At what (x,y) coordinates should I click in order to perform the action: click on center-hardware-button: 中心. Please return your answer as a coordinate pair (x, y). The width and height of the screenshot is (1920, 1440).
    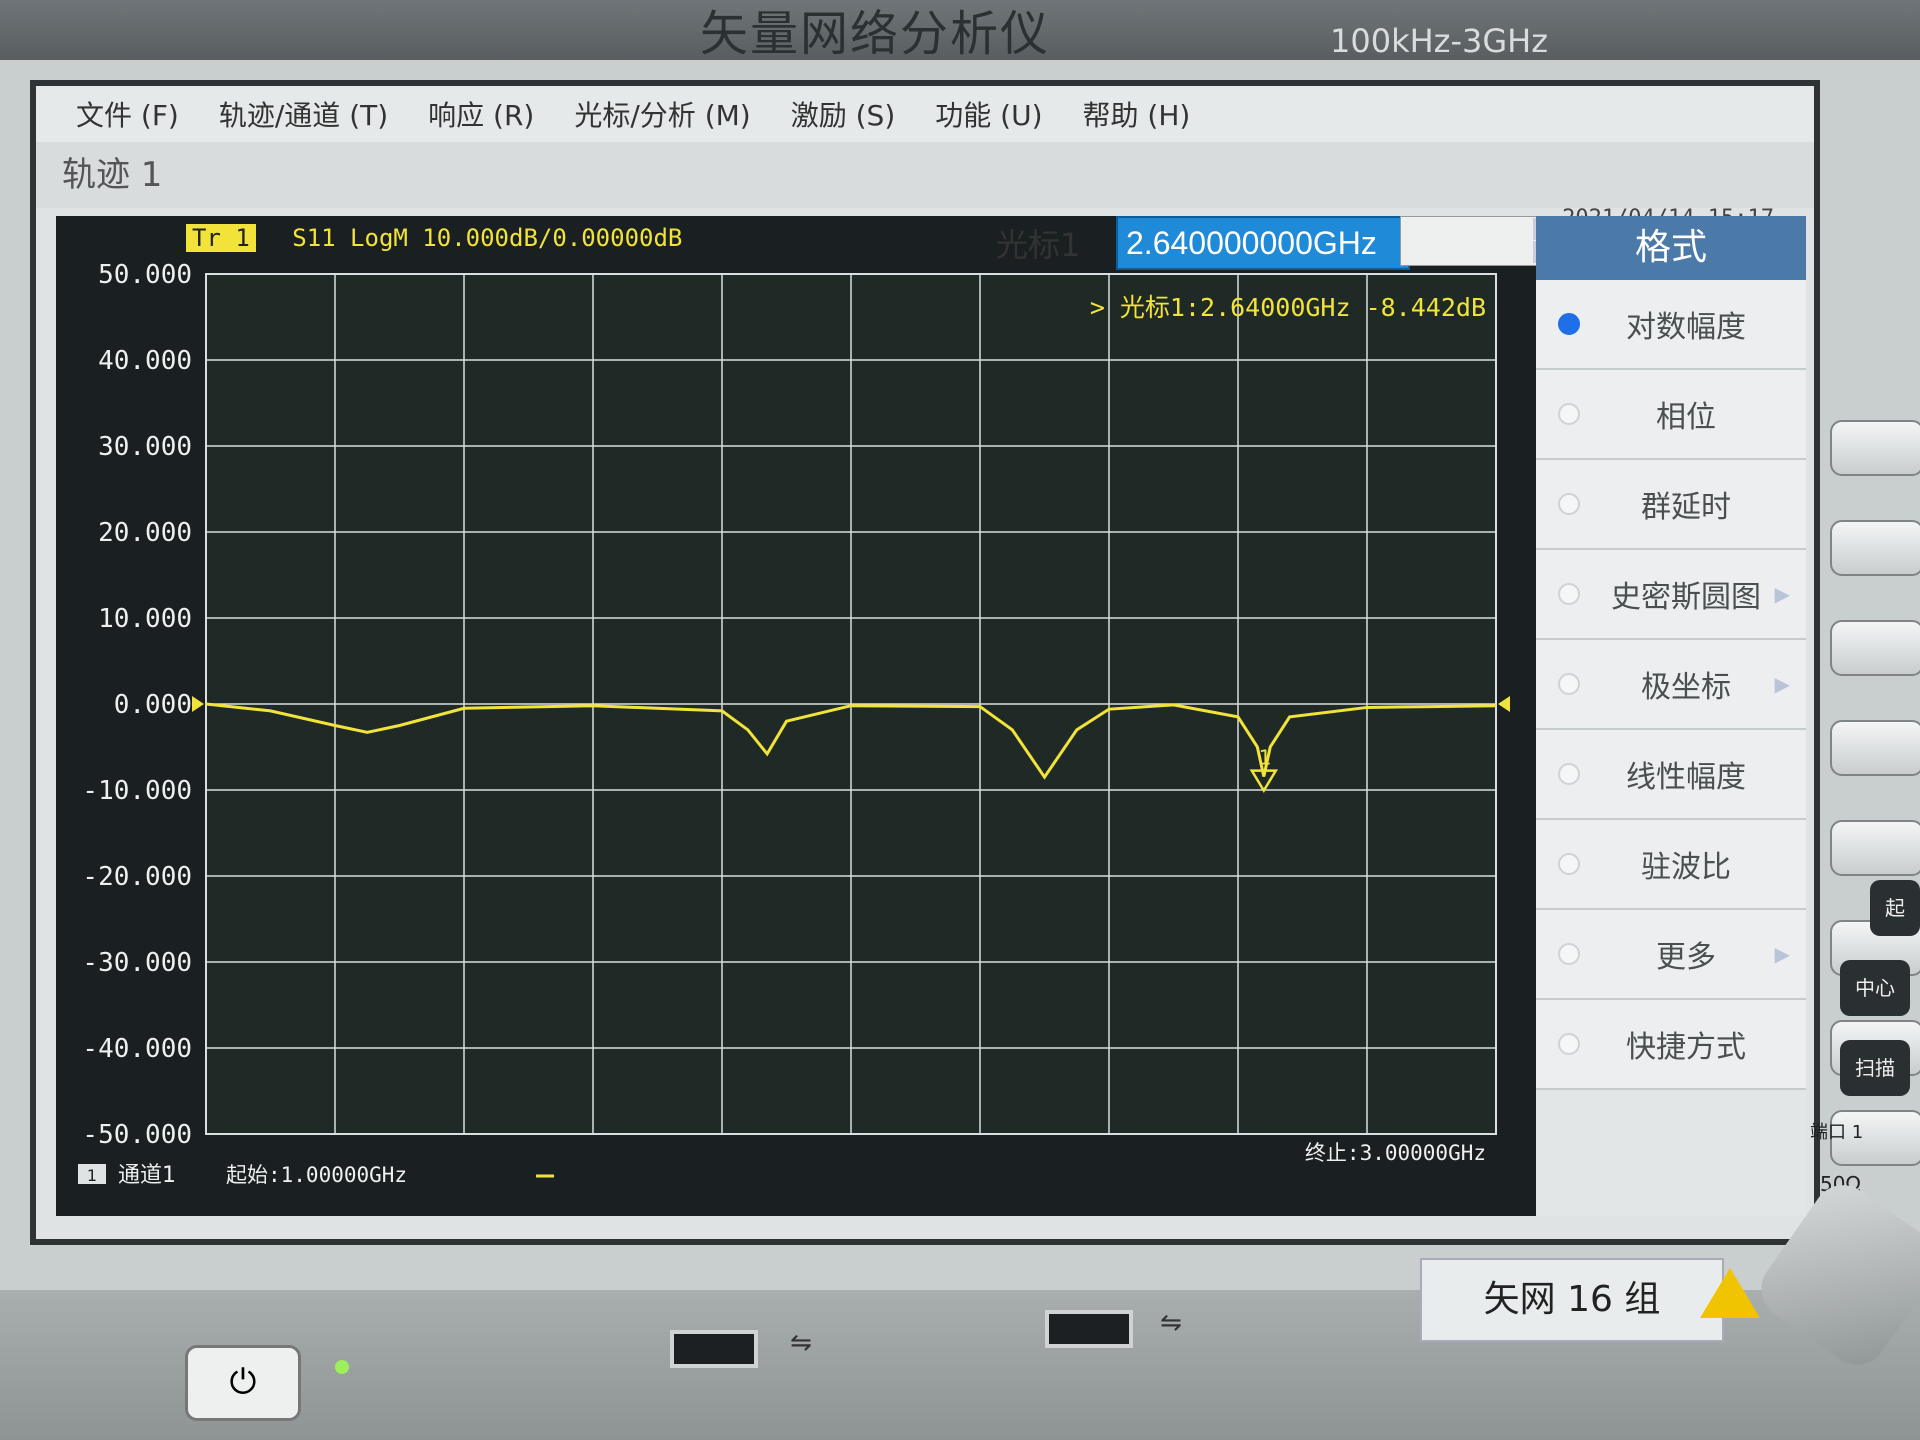
    Looking at the image, I should click on (1875, 988).